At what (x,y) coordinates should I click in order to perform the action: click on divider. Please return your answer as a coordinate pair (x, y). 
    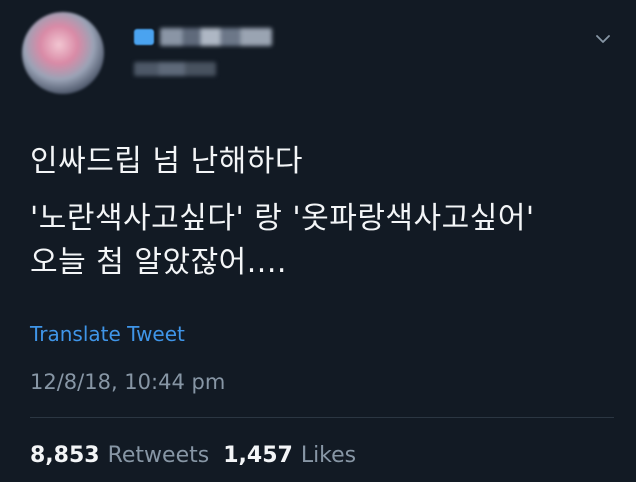
    Looking at the image, I should click on (322, 417).